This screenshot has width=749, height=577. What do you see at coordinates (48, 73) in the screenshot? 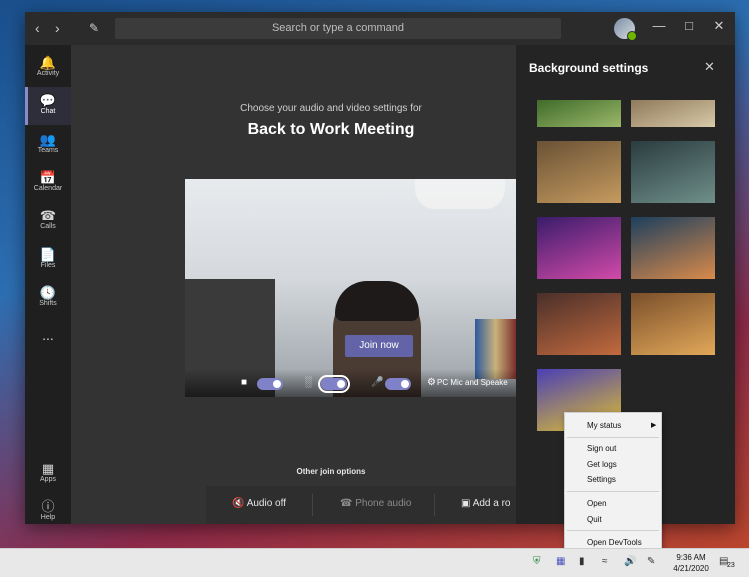
I see `rail-item-label: Activity` at bounding box center [48, 73].